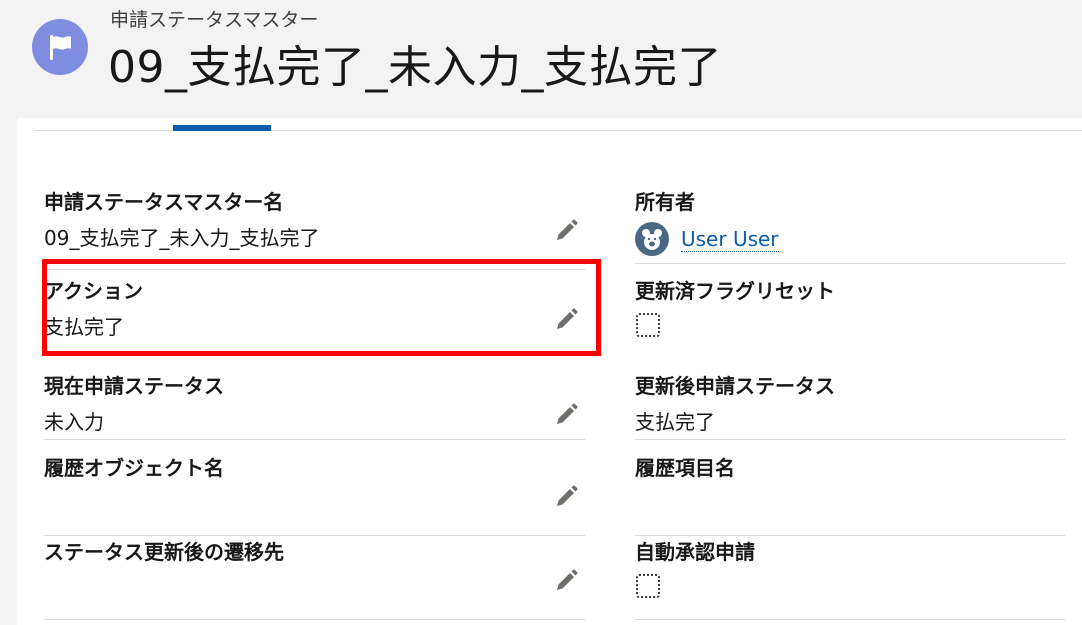  What do you see at coordinates (735, 386) in the screenshot?
I see `field-label: 更新後申請ステータス` at bounding box center [735, 386].